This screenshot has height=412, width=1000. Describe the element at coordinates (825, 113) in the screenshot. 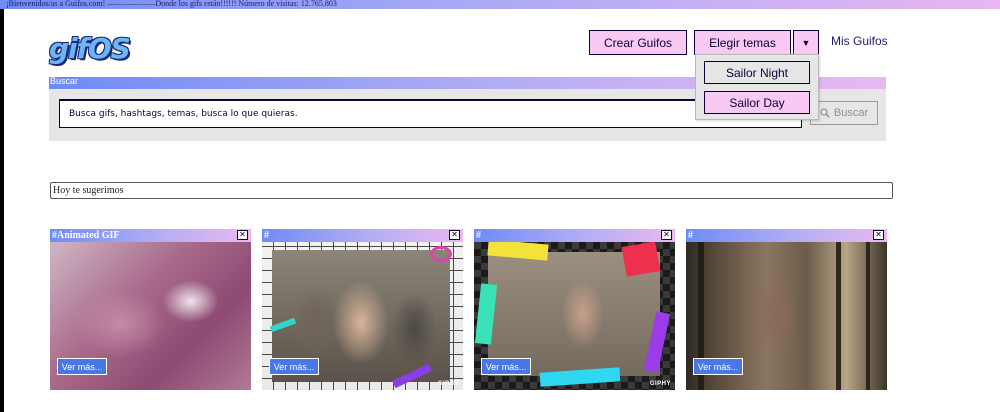

I see `search-icon` at that location.